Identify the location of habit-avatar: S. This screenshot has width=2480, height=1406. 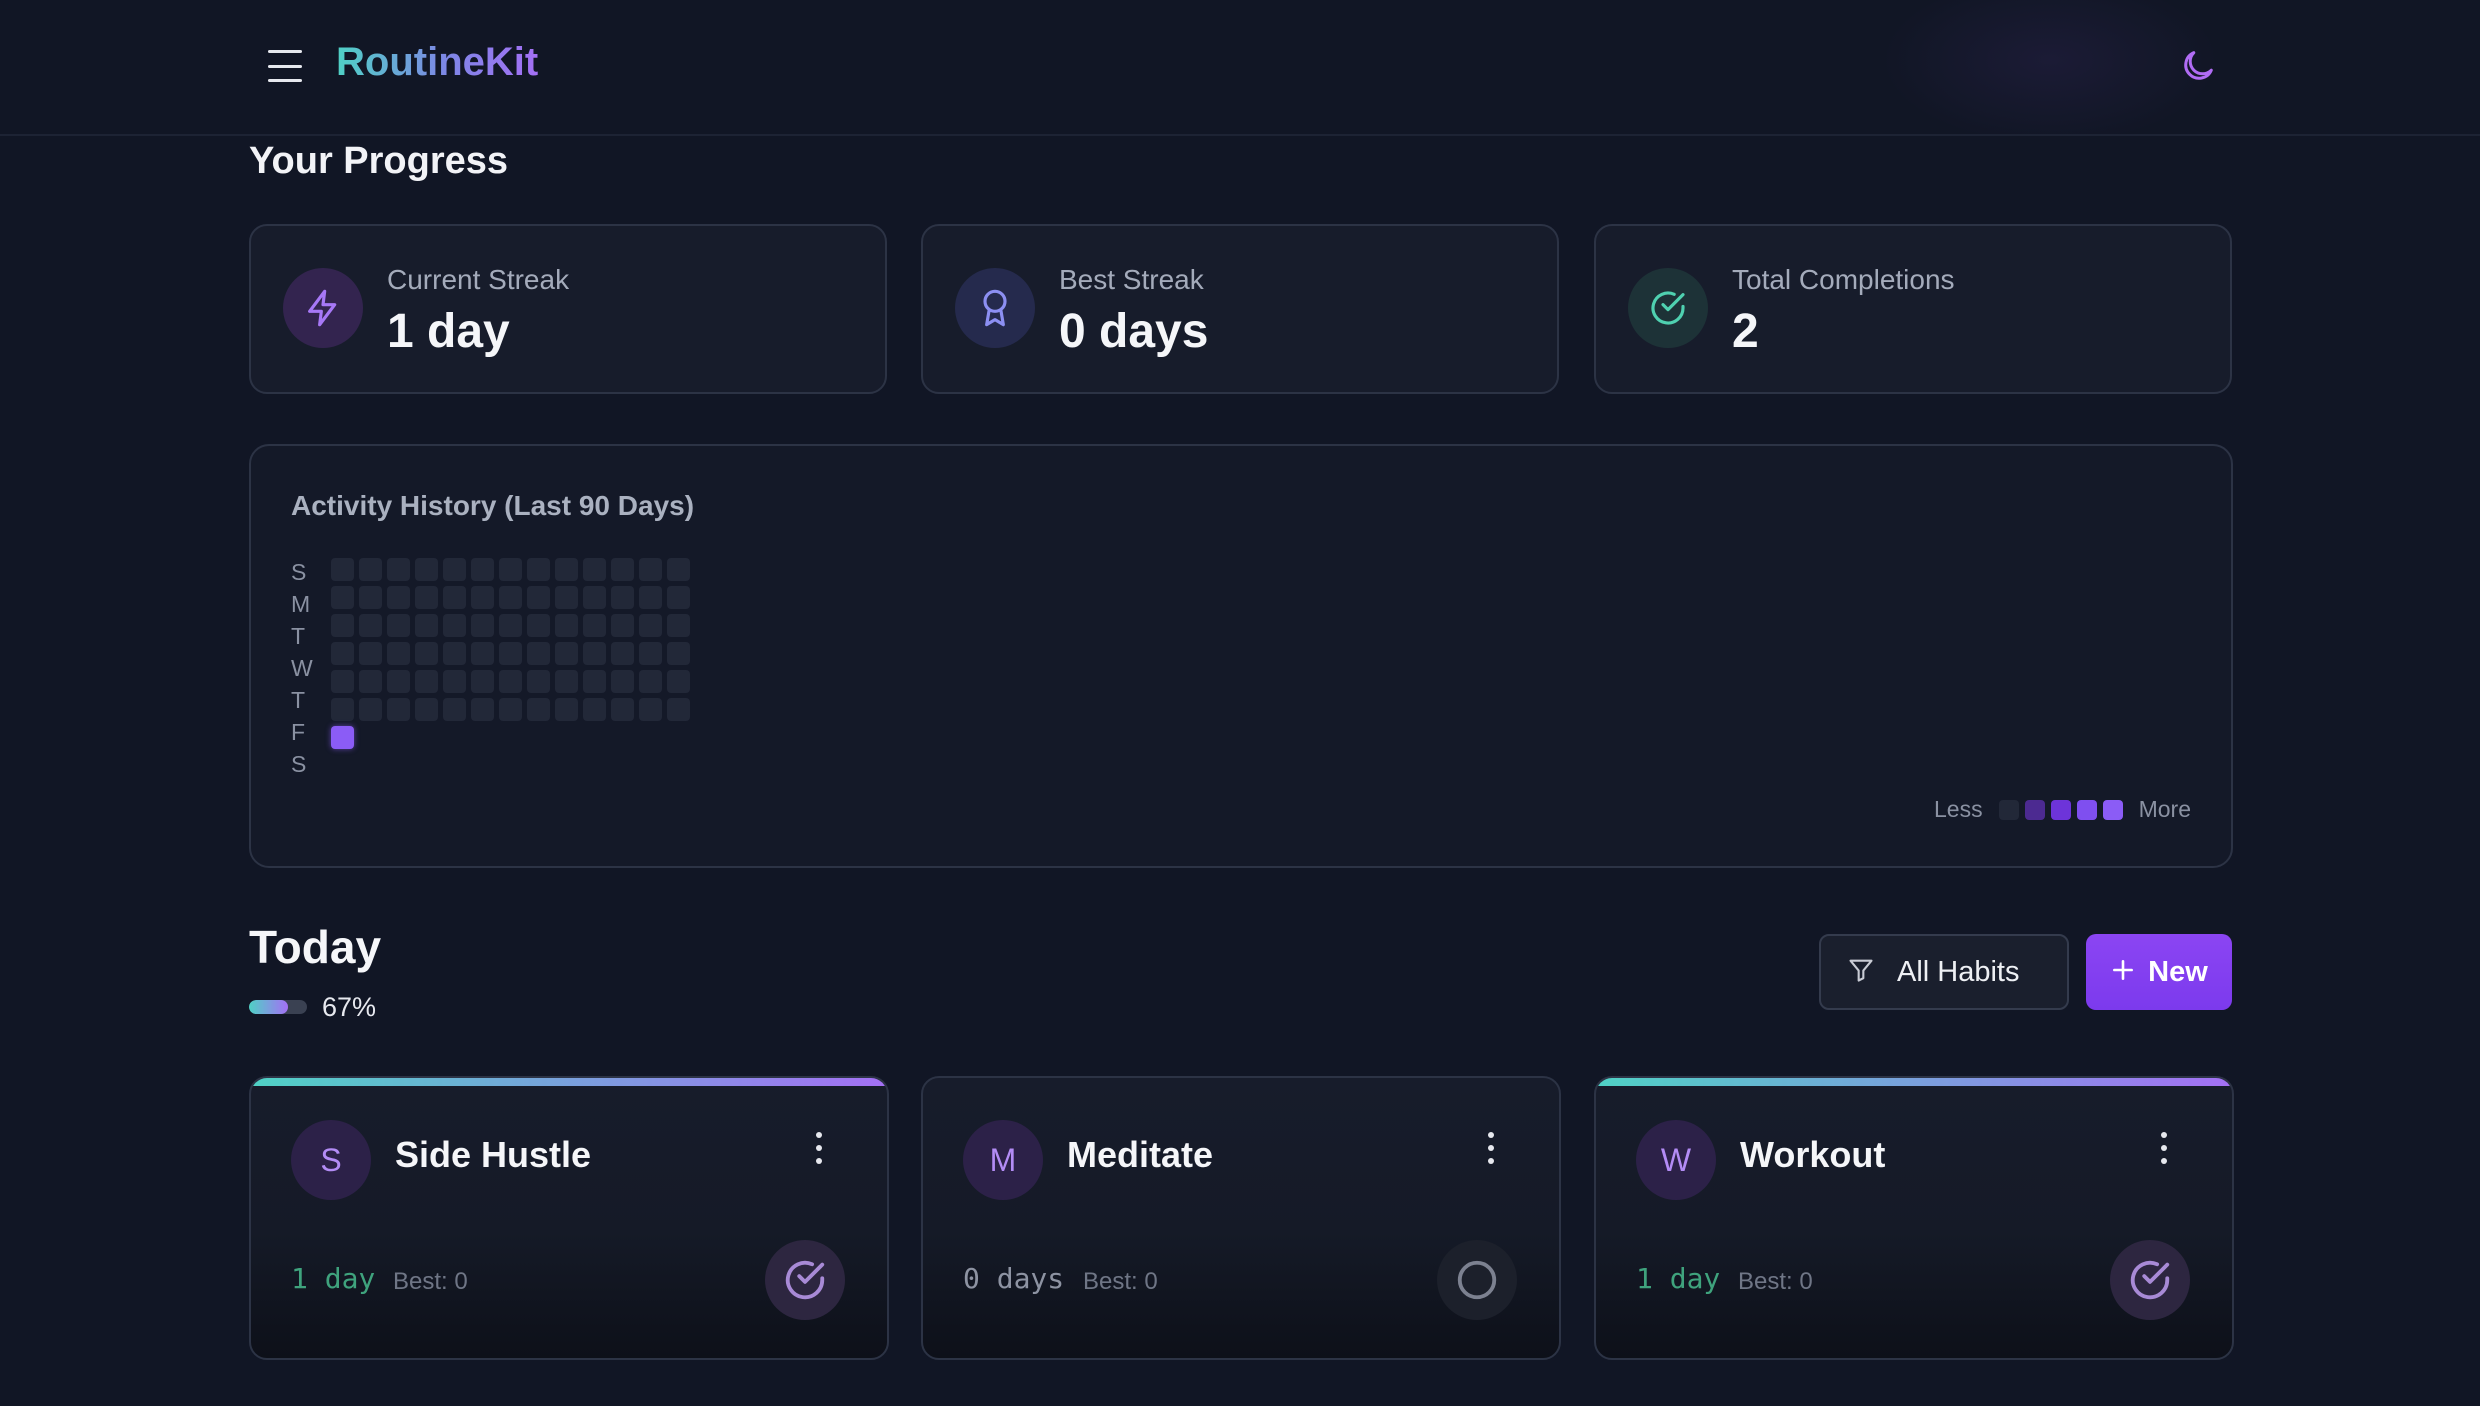
(331, 1160).